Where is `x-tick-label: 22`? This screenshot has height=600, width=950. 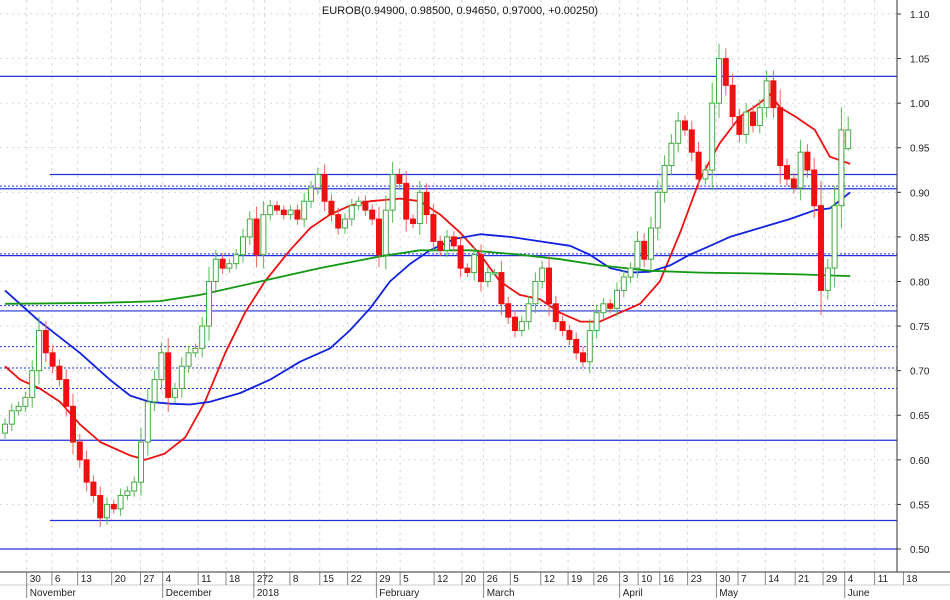
x-tick-label: 22 is located at coordinates (357, 579).